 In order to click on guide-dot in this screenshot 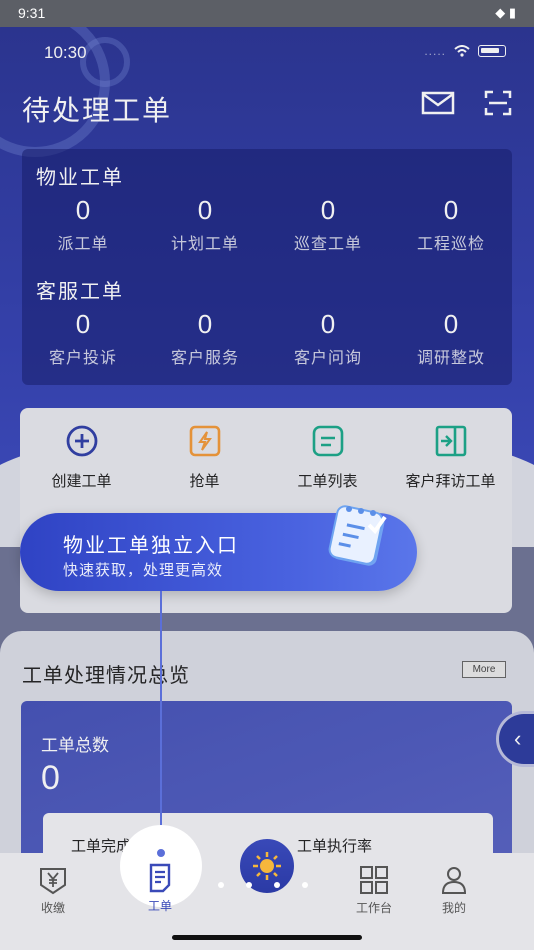, I will do `click(161, 853)`.